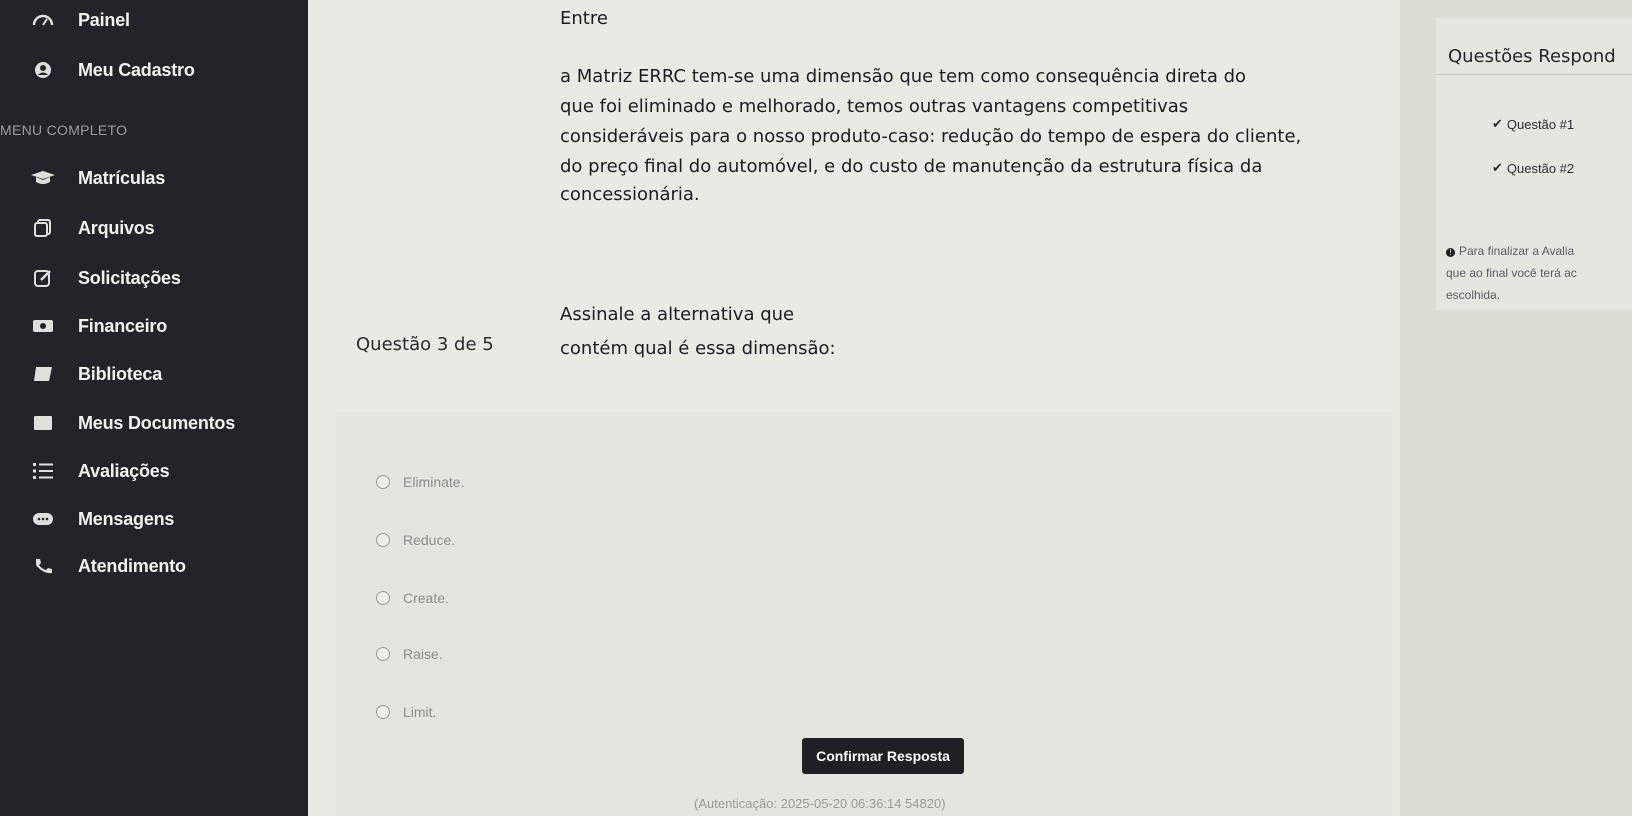 This screenshot has width=1632, height=816. I want to click on sidebar-item-solicitacoes: Solicitações, so click(154, 278).